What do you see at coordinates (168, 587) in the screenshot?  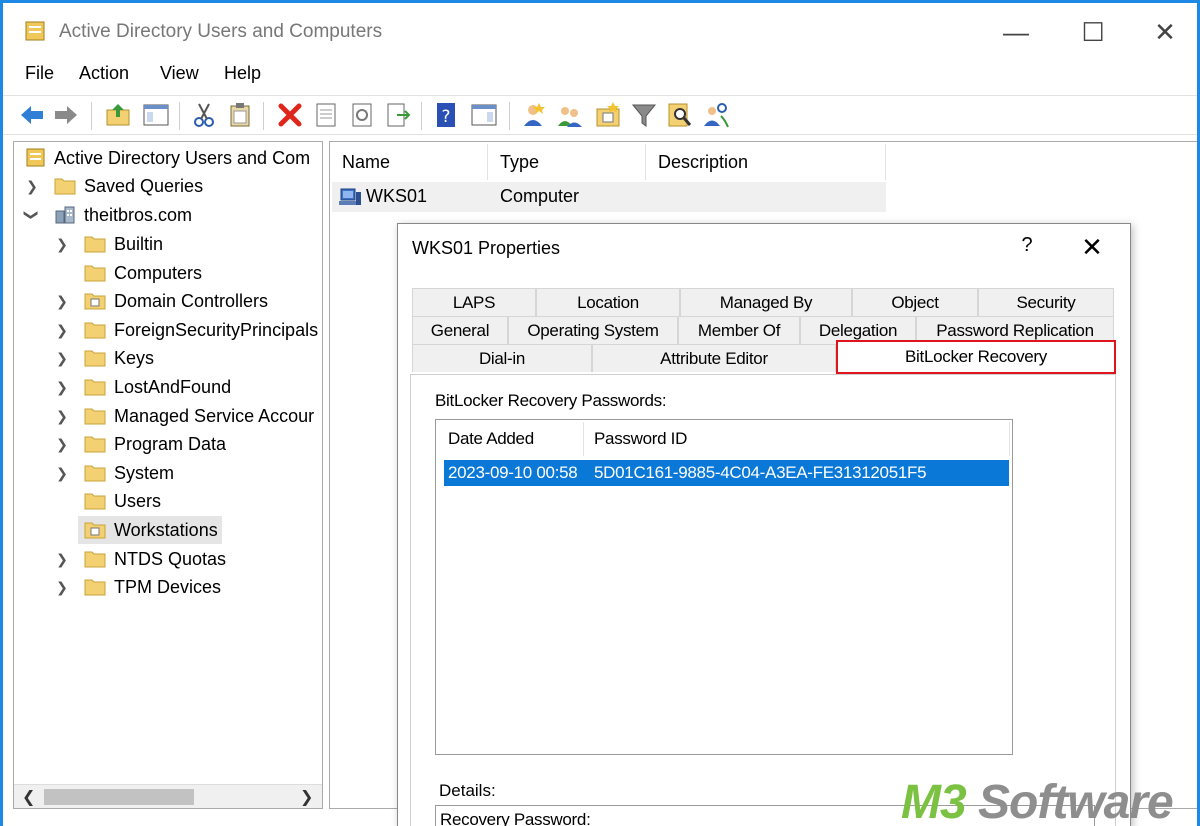 I see `tree-item-label: TPM Devices` at bounding box center [168, 587].